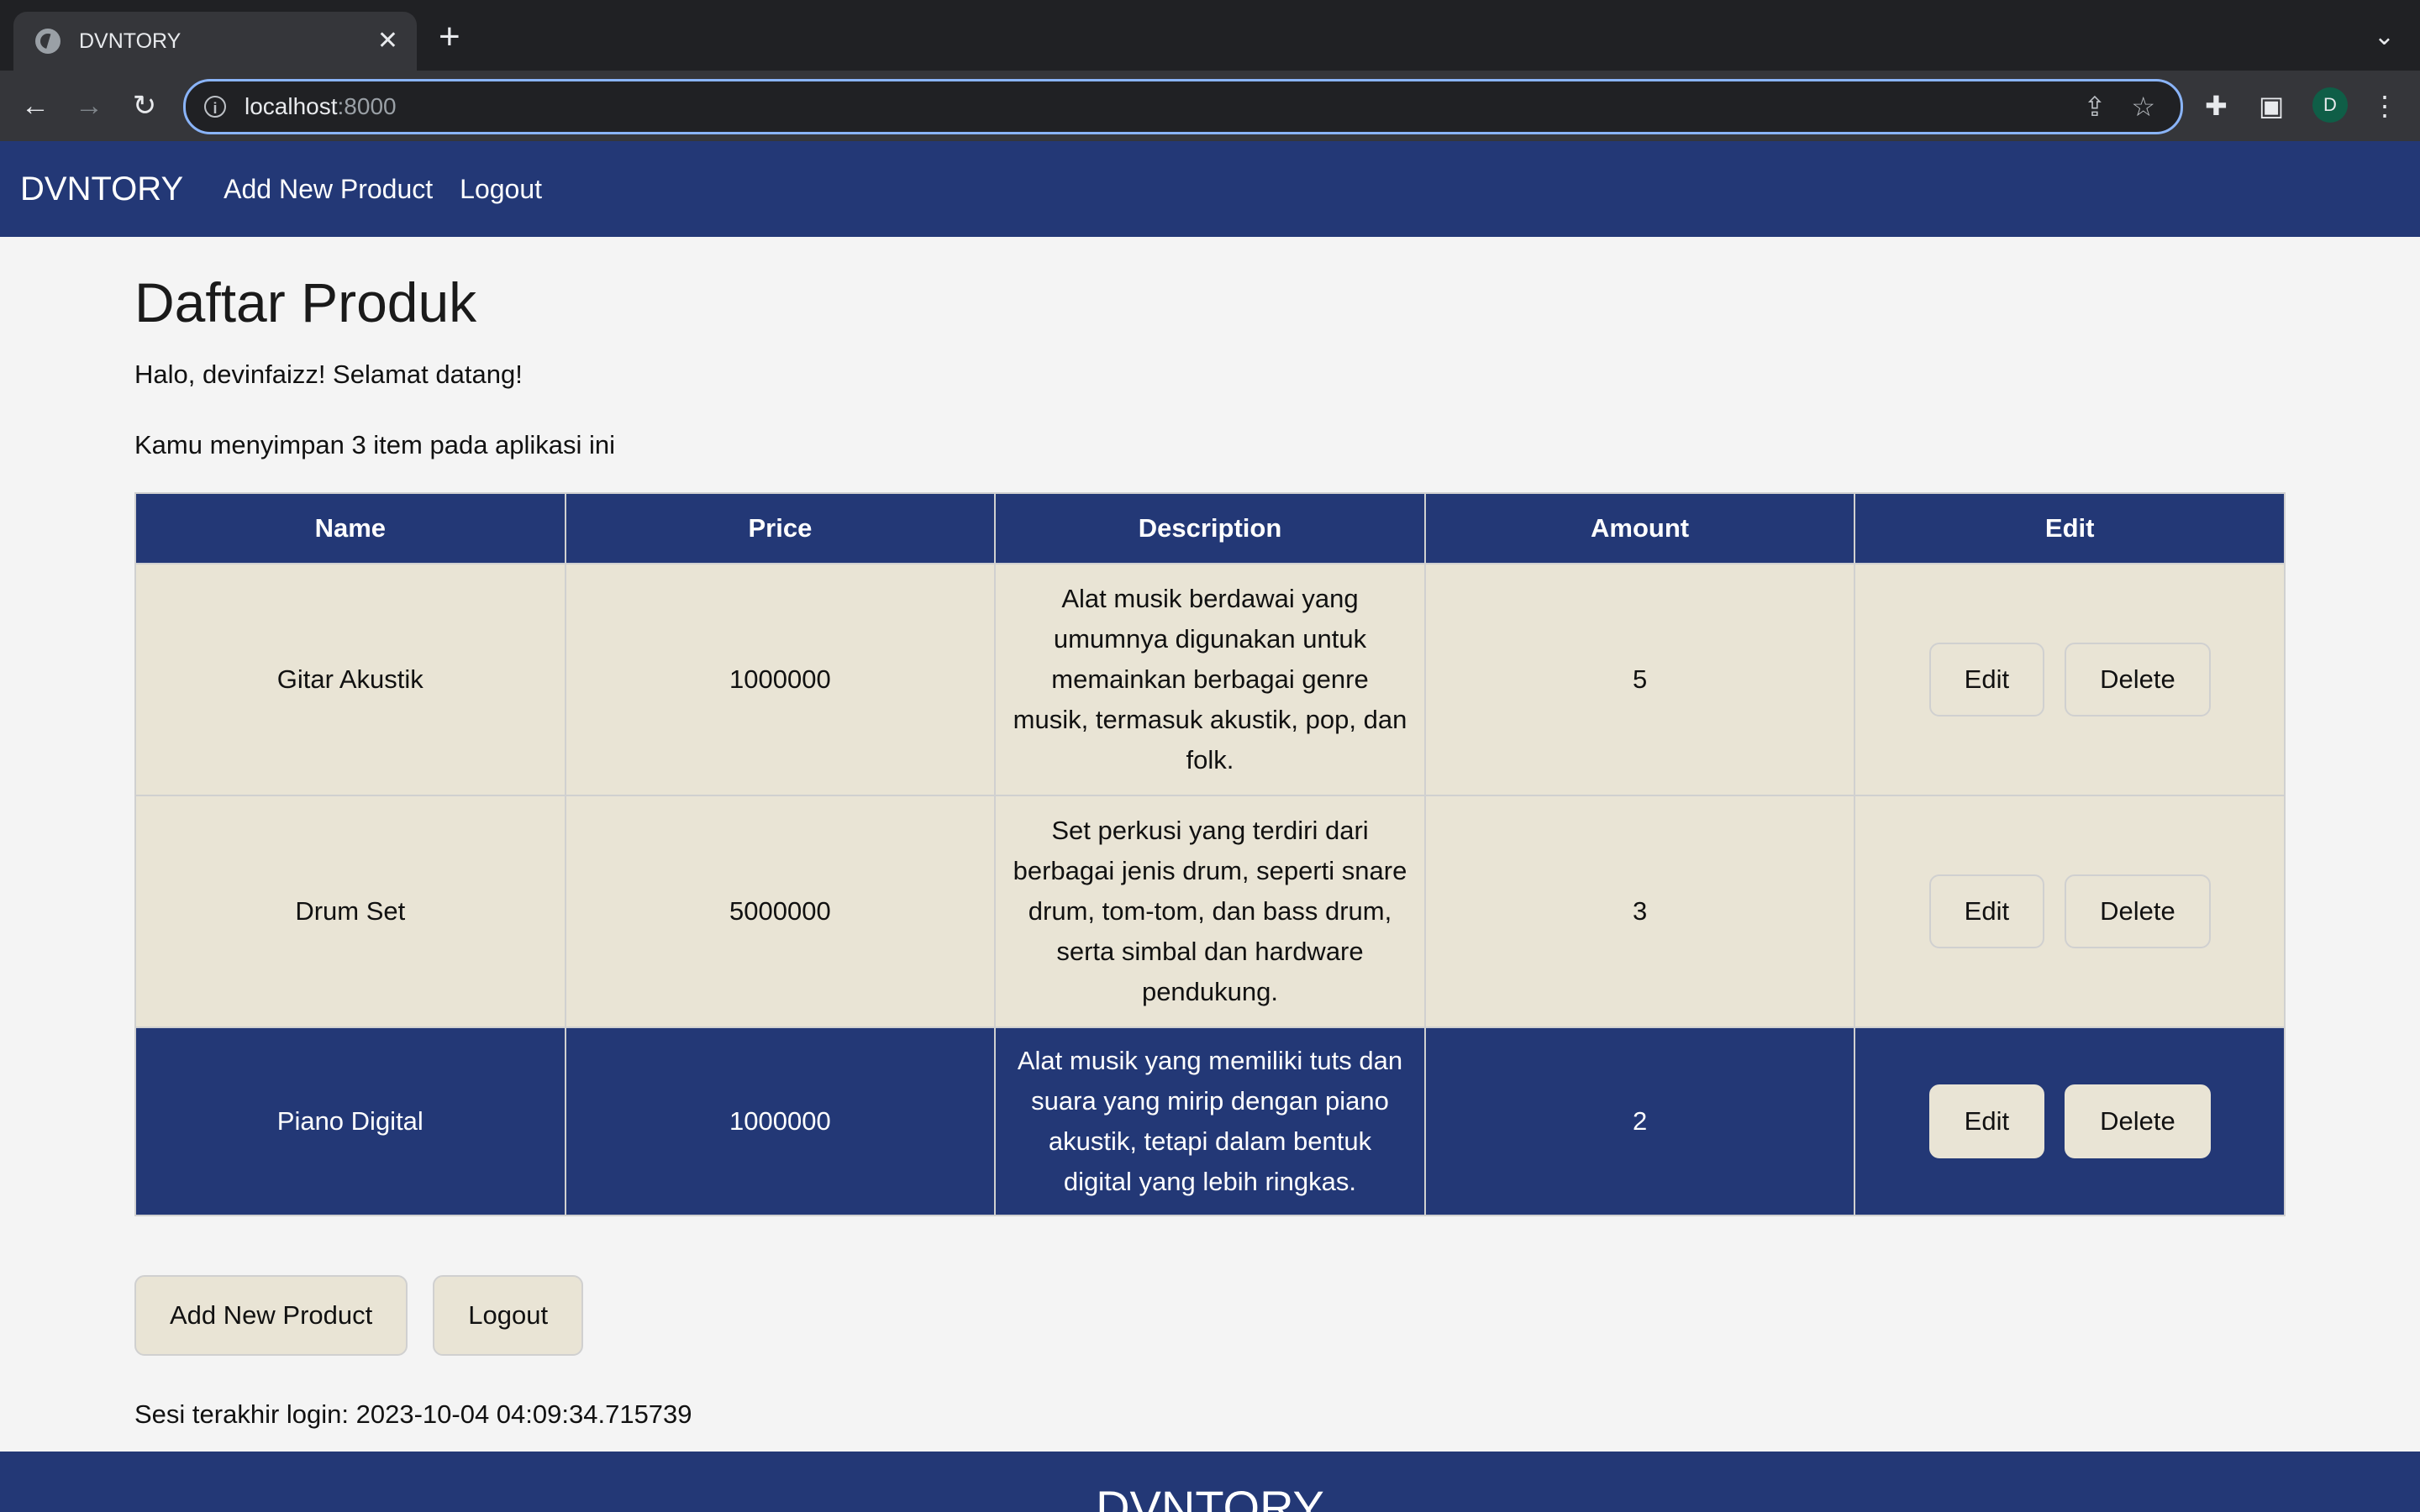 Image resolution: width=2420 pixels, height=1512 pixels. What do you see at coordinates (2385, 36) in the screenshot?
I see `chevron-down-icon: ⌄` at bounding box center [2385, 36].